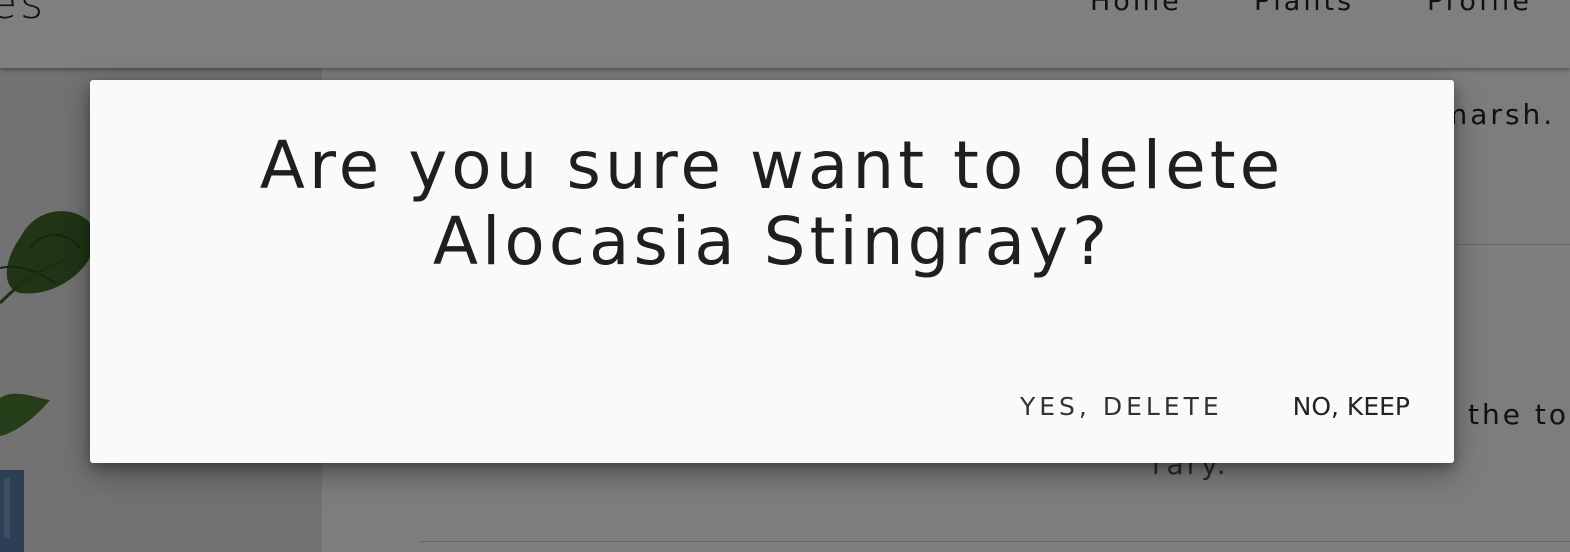  Describe the element at coordinates (1121, 406) in the screenshot. I see `confirm-delete-button: YES, DELETE` at that location.